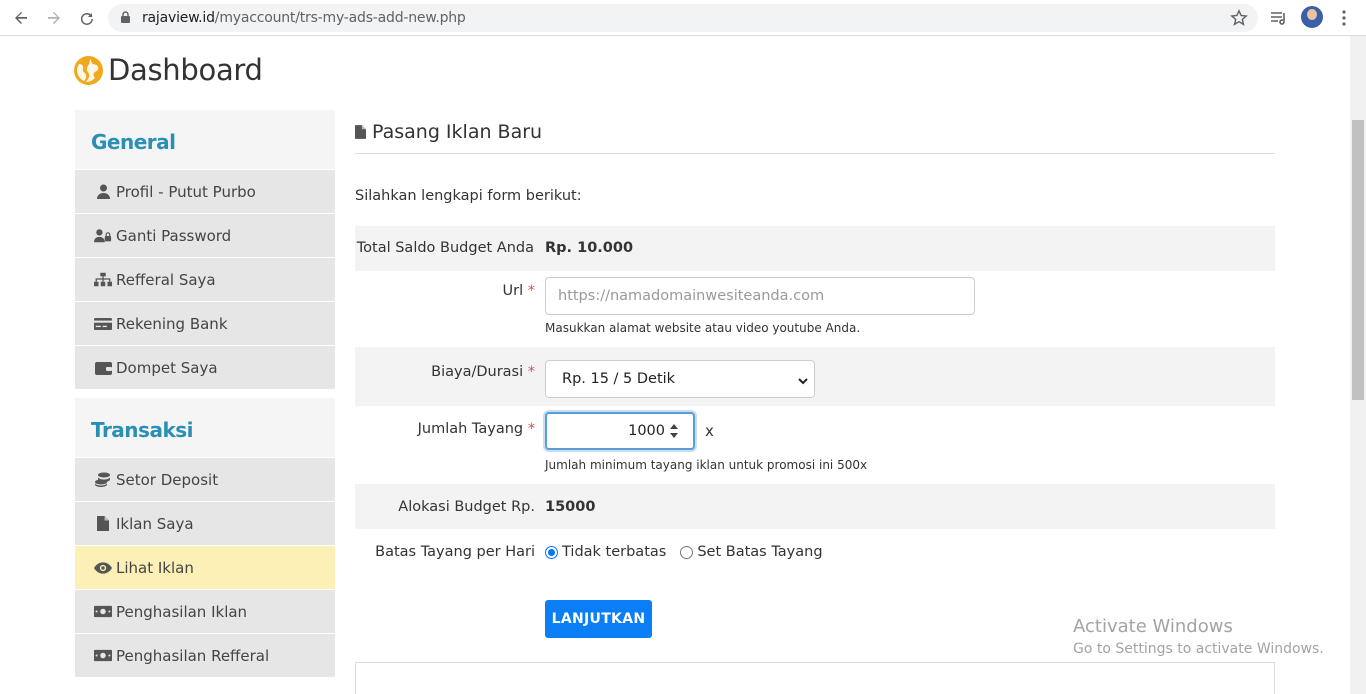 This screenshot has width=1366, height=694. Describe the element at coordinates (815, 678) in the screenshot. I see `bottom-panel` at that location.